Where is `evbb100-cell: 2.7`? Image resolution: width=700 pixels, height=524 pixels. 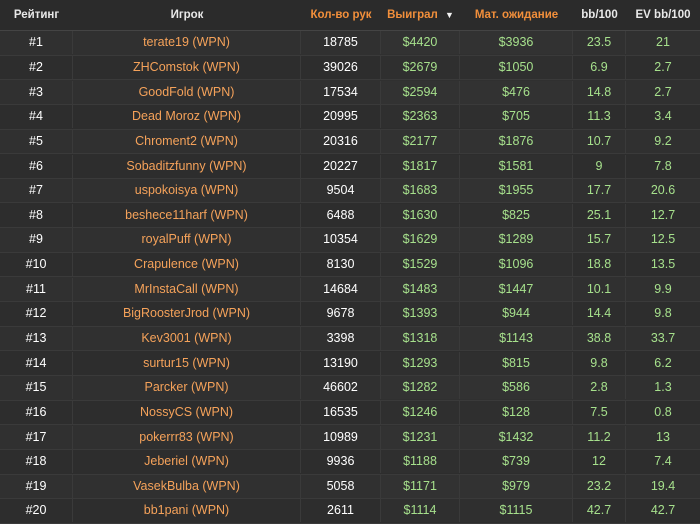
evbb100-cell: 2.7 is located at coordinates (663, 91).